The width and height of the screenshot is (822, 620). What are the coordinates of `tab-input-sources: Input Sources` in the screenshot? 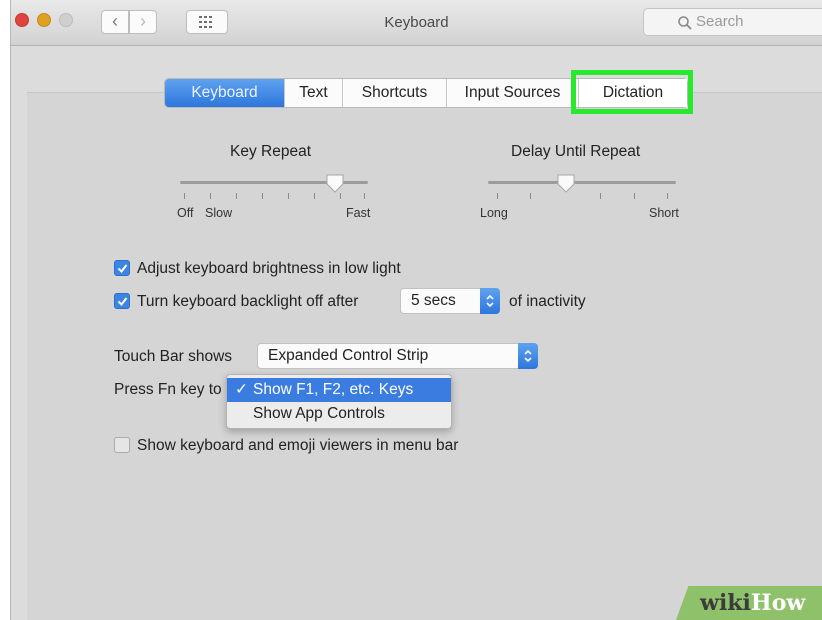 It's located at (513, 93).